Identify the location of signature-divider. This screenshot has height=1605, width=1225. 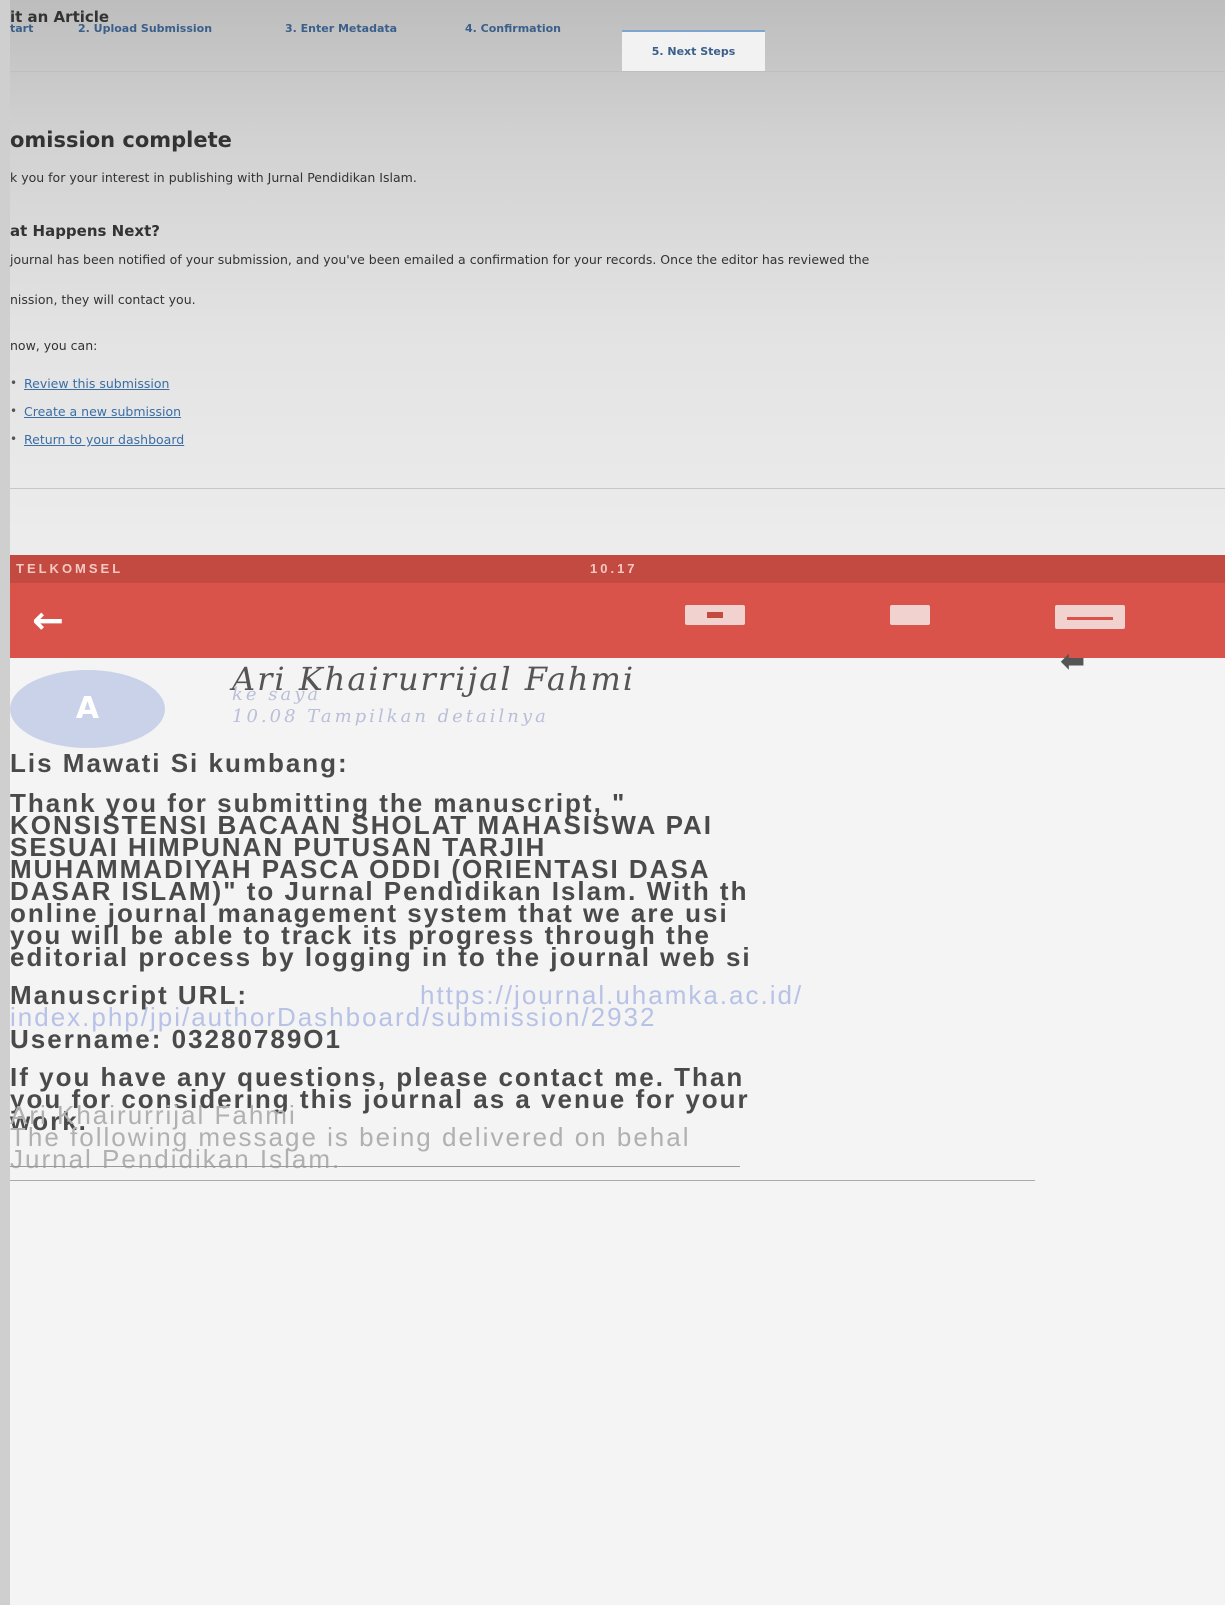
(375, 1166).